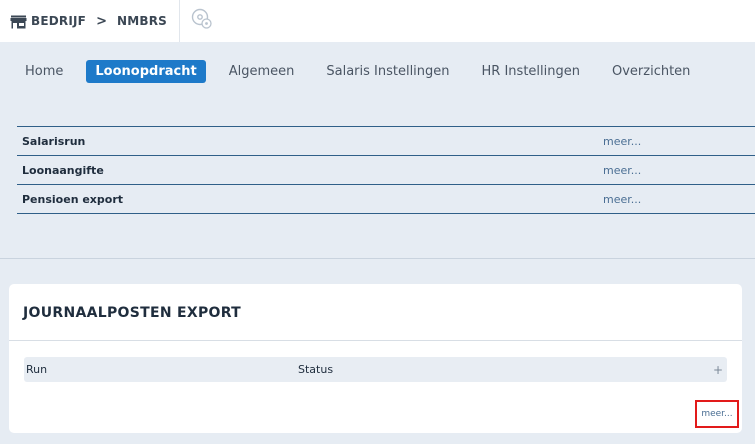 This screenshot has width=755, height=444. I want to click on table-header: Run Status +, so click(375, 369).